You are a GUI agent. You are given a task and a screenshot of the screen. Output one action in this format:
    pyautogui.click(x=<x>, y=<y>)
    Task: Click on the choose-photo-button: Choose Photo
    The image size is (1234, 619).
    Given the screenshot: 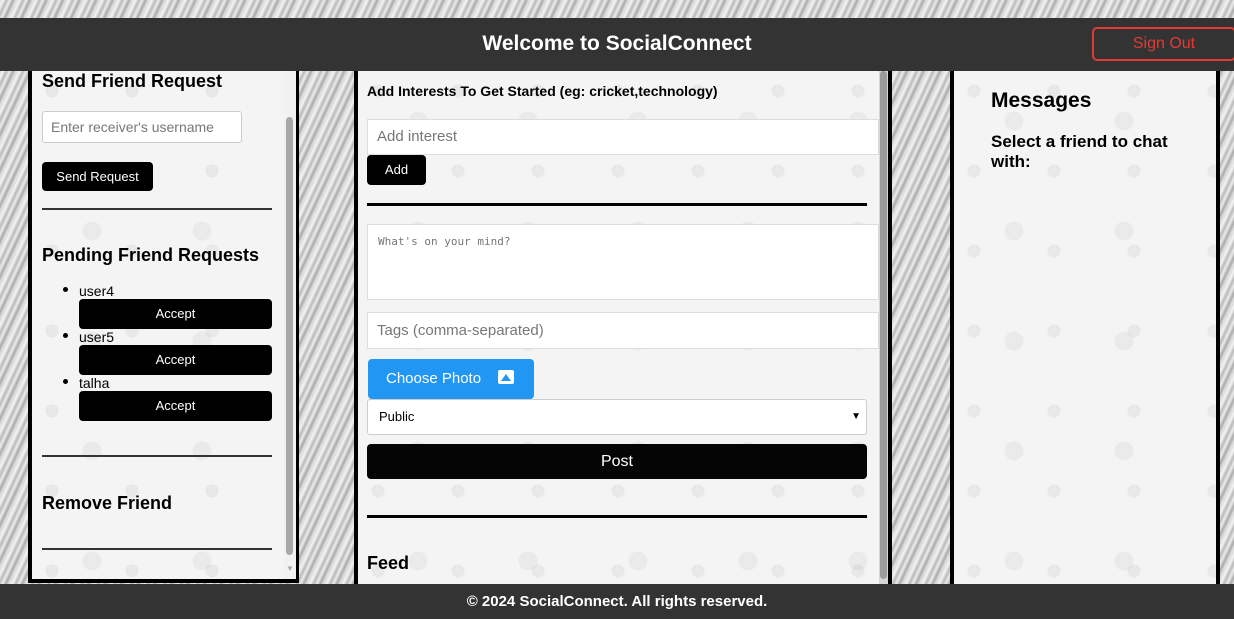 What is the action you would take?
    pyautogui.click(x=451, y=379)
    